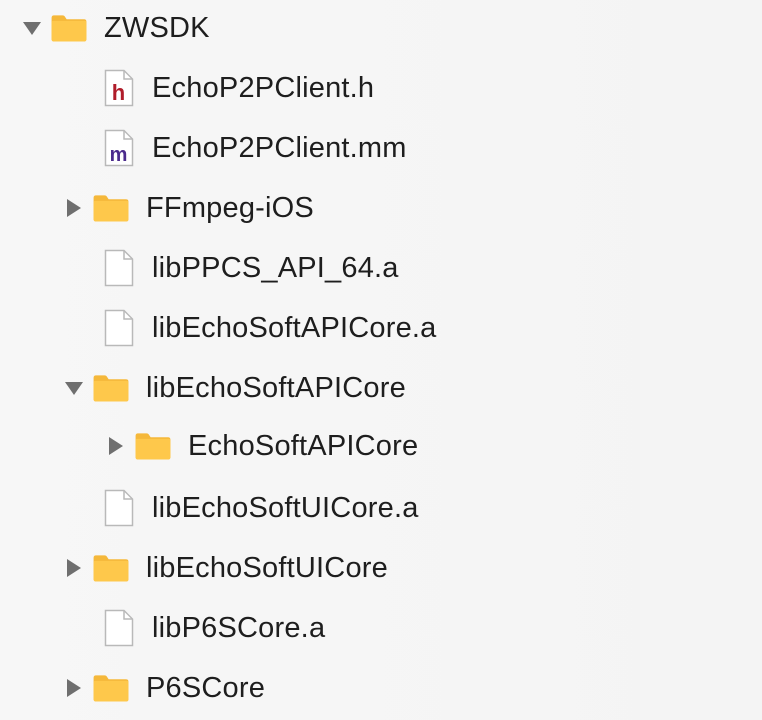  Describe the element at coordinates (119, 155) in the screenshot. I see `svg-text: m` at that location.